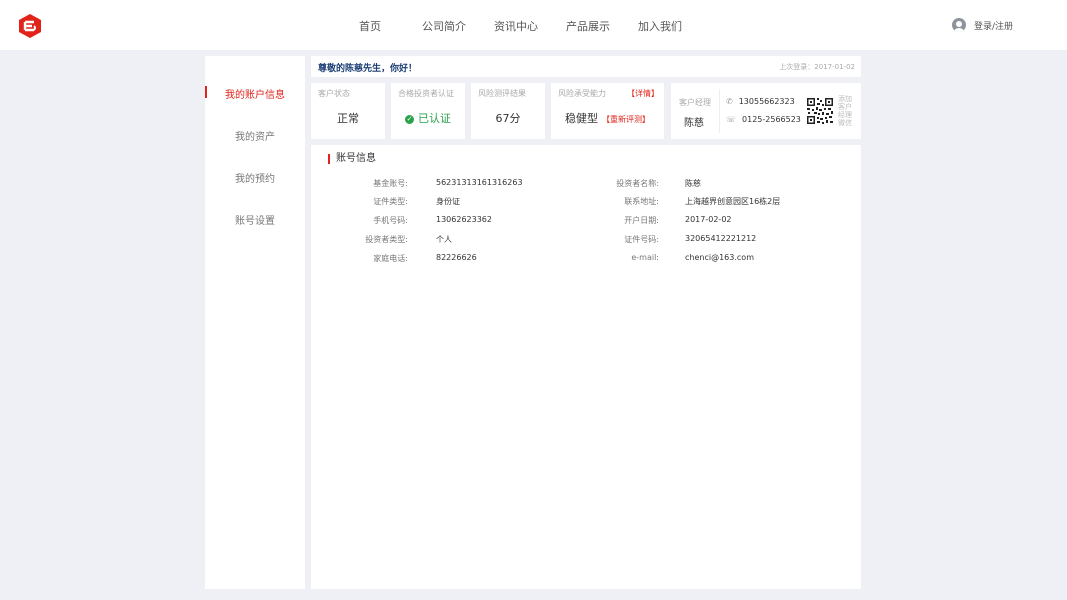 The height and width of the screenshot is (600, 1067). I want to click on fund-account-label: 基金账号:, so click(390, 183).